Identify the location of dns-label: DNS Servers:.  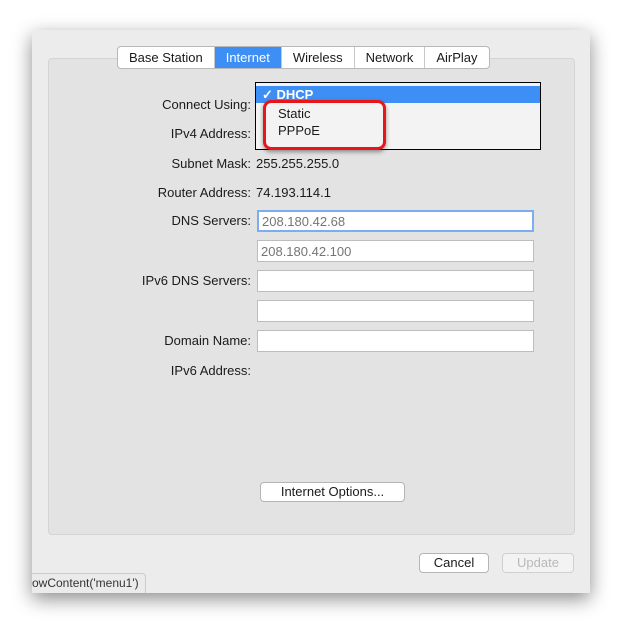
(211, 220).